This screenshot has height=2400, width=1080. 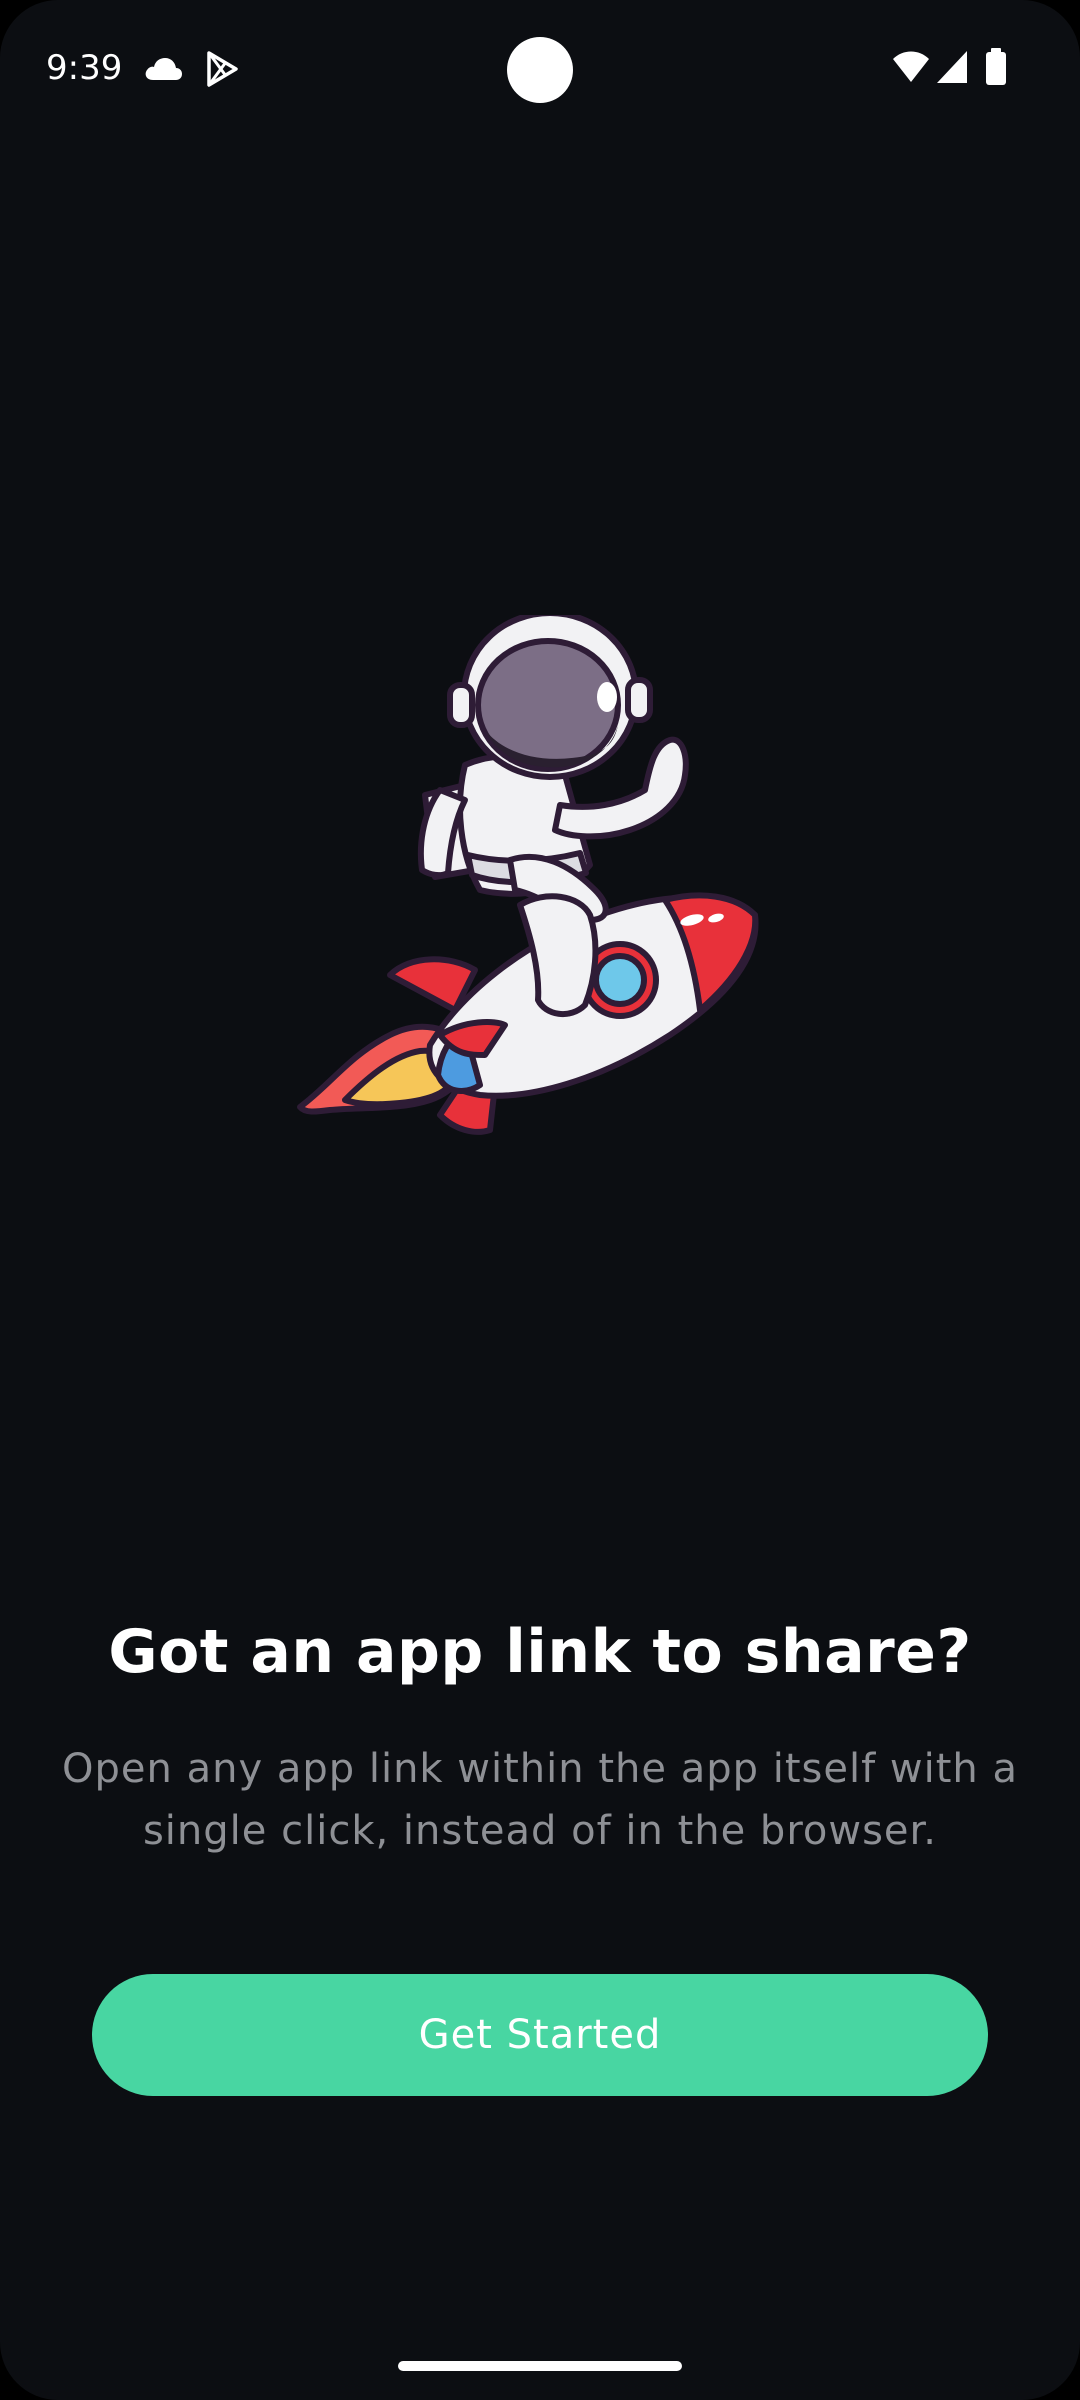 What do you see at coordinates (540, 1652) in the screenshot?
I see `onboarding-title: Got an app link to share?` at bounding box center [540, 1652].